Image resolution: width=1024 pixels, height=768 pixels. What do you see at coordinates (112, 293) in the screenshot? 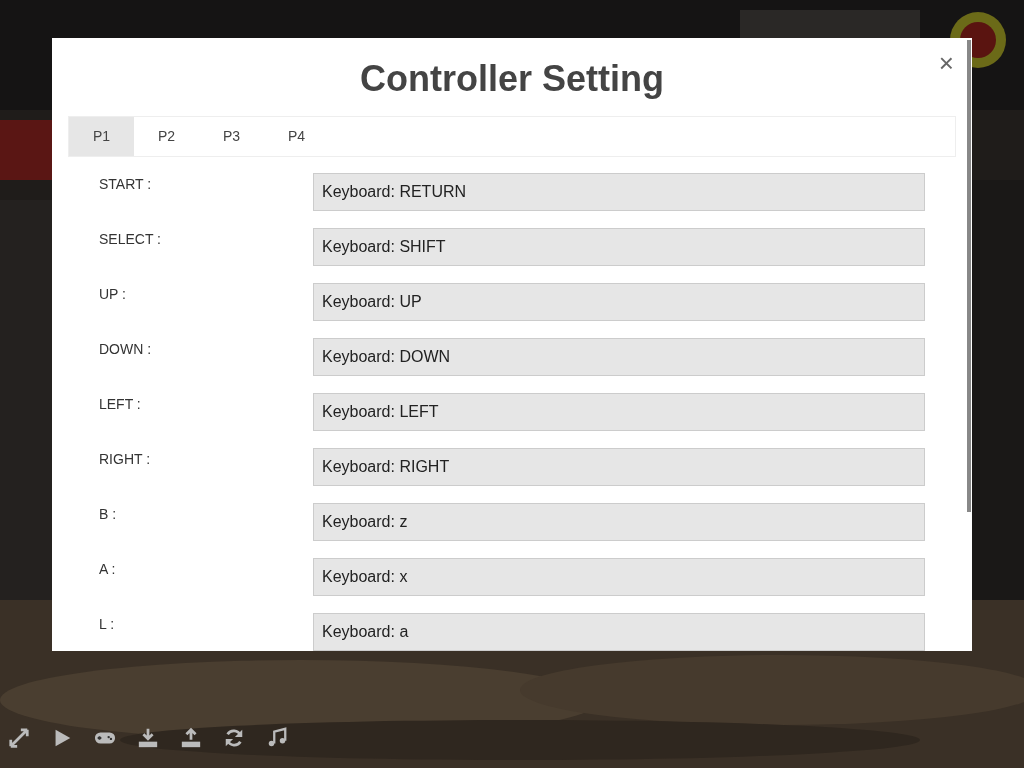
I see `binding-label: UP :` at bounding box center [112, 293].